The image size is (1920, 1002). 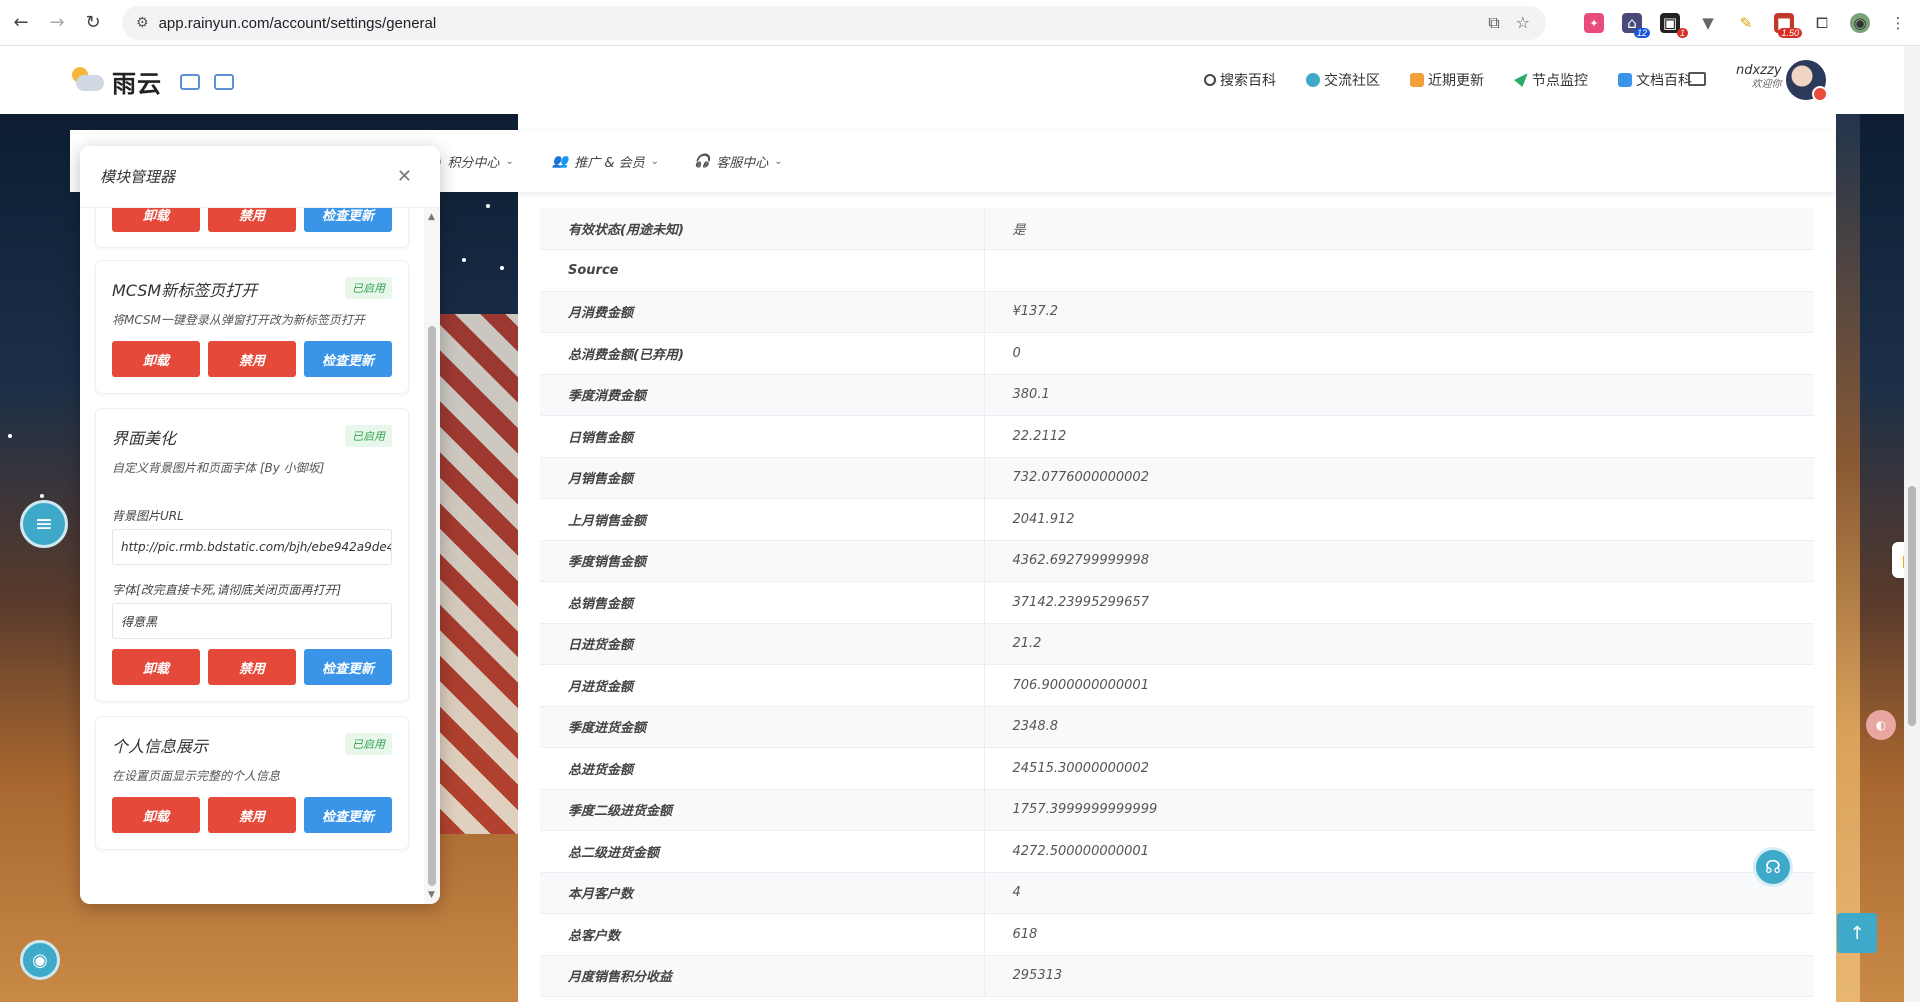 I want to click on top-nav: 搜索百科 交流社区 近期更新 节点监控 文档百科, so click(x=1448, y=80).